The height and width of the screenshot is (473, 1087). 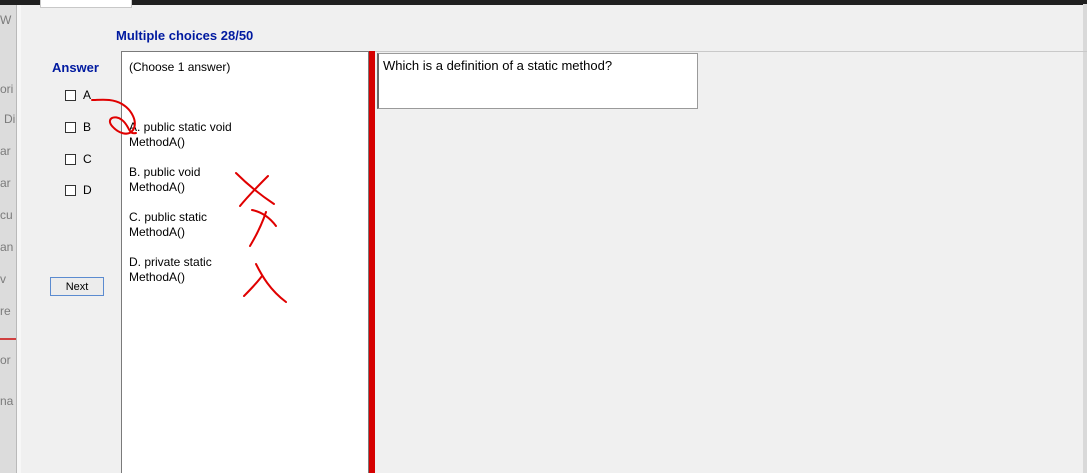 What do you see at coordinates (18, 239) in the screenshot?
I see `window-left-border` at bounding box center [18, 239].